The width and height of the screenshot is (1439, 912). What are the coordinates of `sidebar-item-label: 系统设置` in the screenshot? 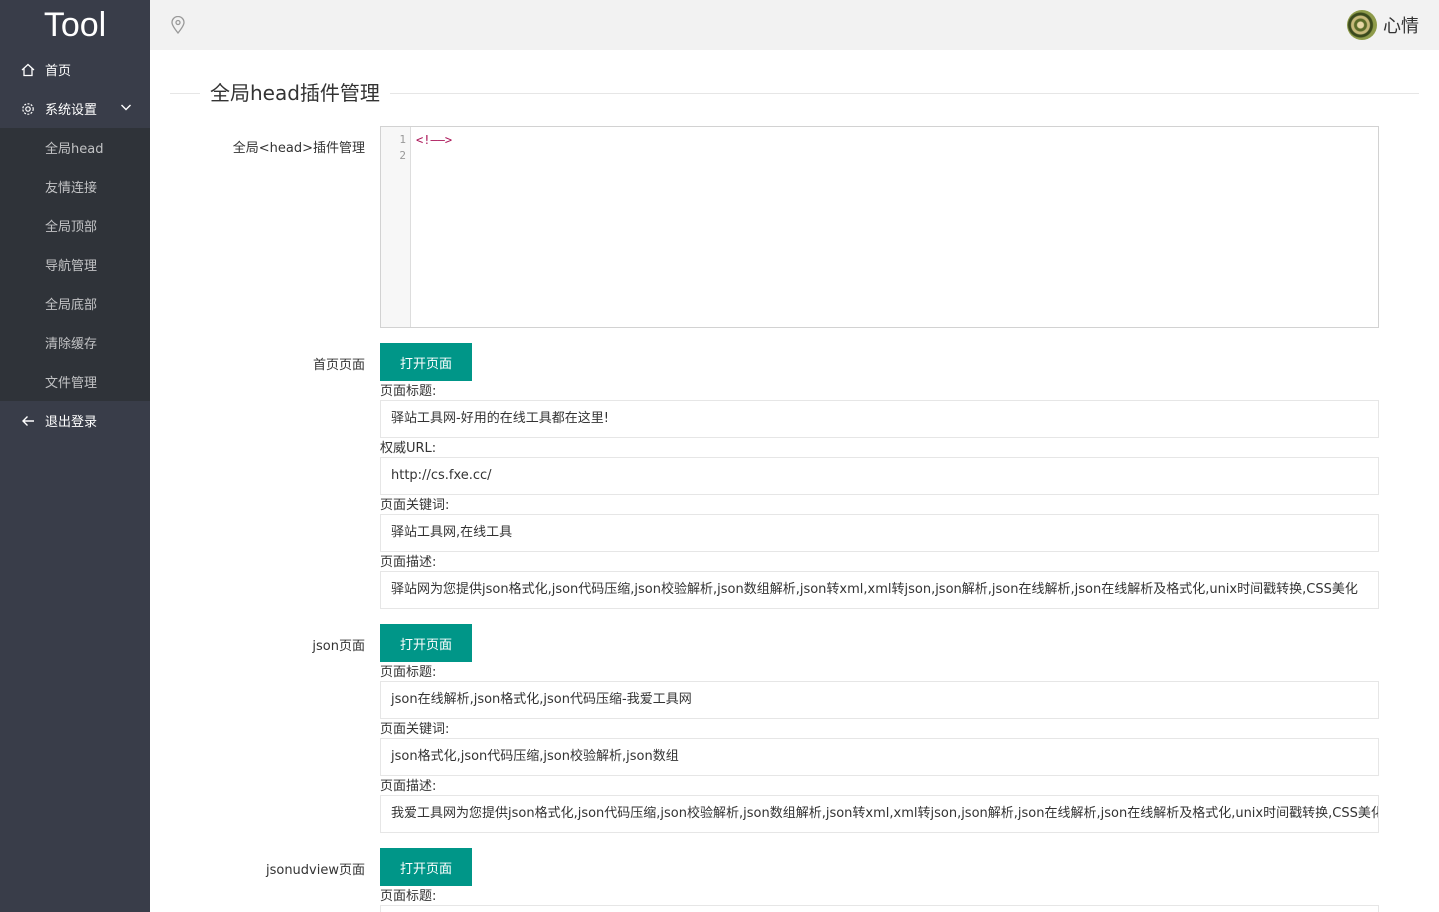 It's located at (71, 110).